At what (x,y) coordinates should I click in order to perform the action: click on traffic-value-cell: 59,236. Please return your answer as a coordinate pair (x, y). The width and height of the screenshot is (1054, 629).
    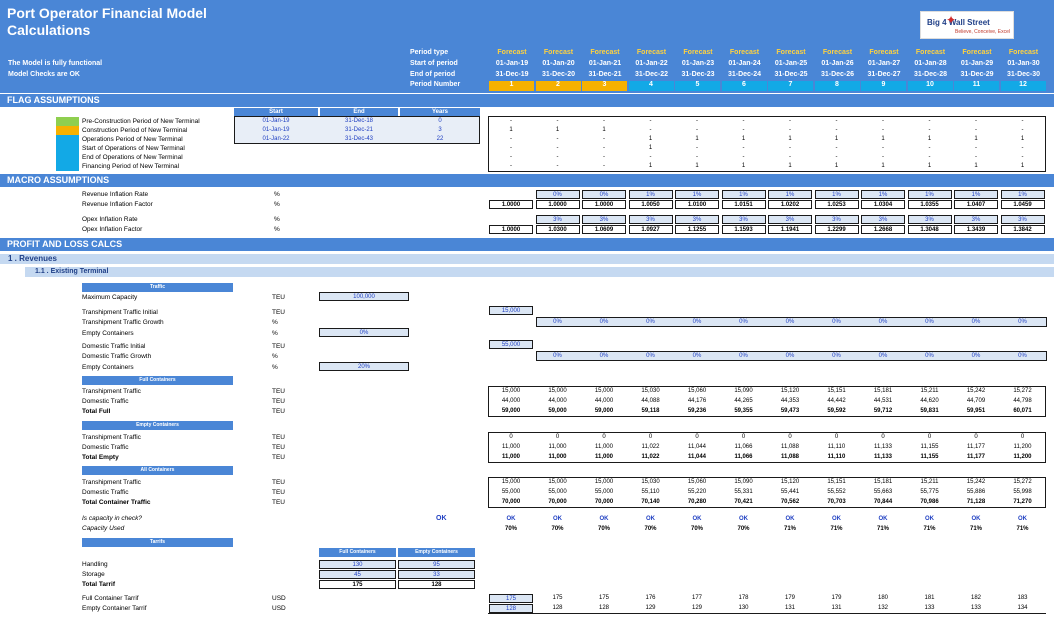
    Looking at the image, I should click on (697, 411).